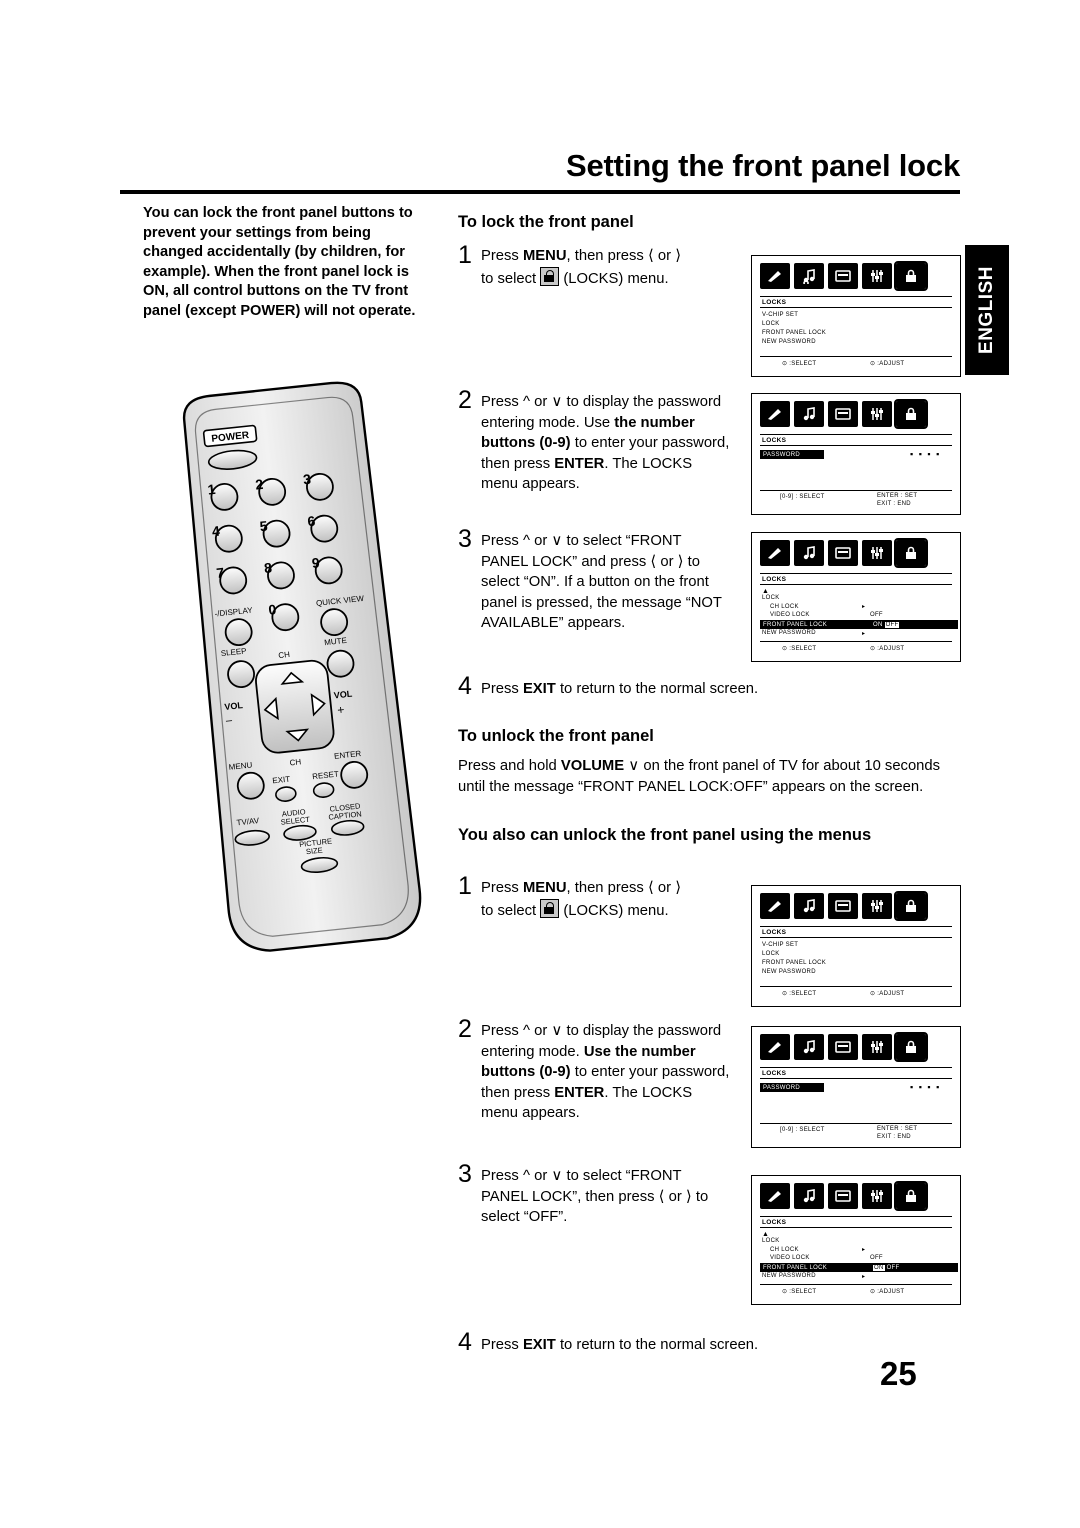 The image size is (1080, 1528). I want to click on osd-front-panel-lock-row: FRONT PANEL LOCK ON OFF, so click(859, 1267).